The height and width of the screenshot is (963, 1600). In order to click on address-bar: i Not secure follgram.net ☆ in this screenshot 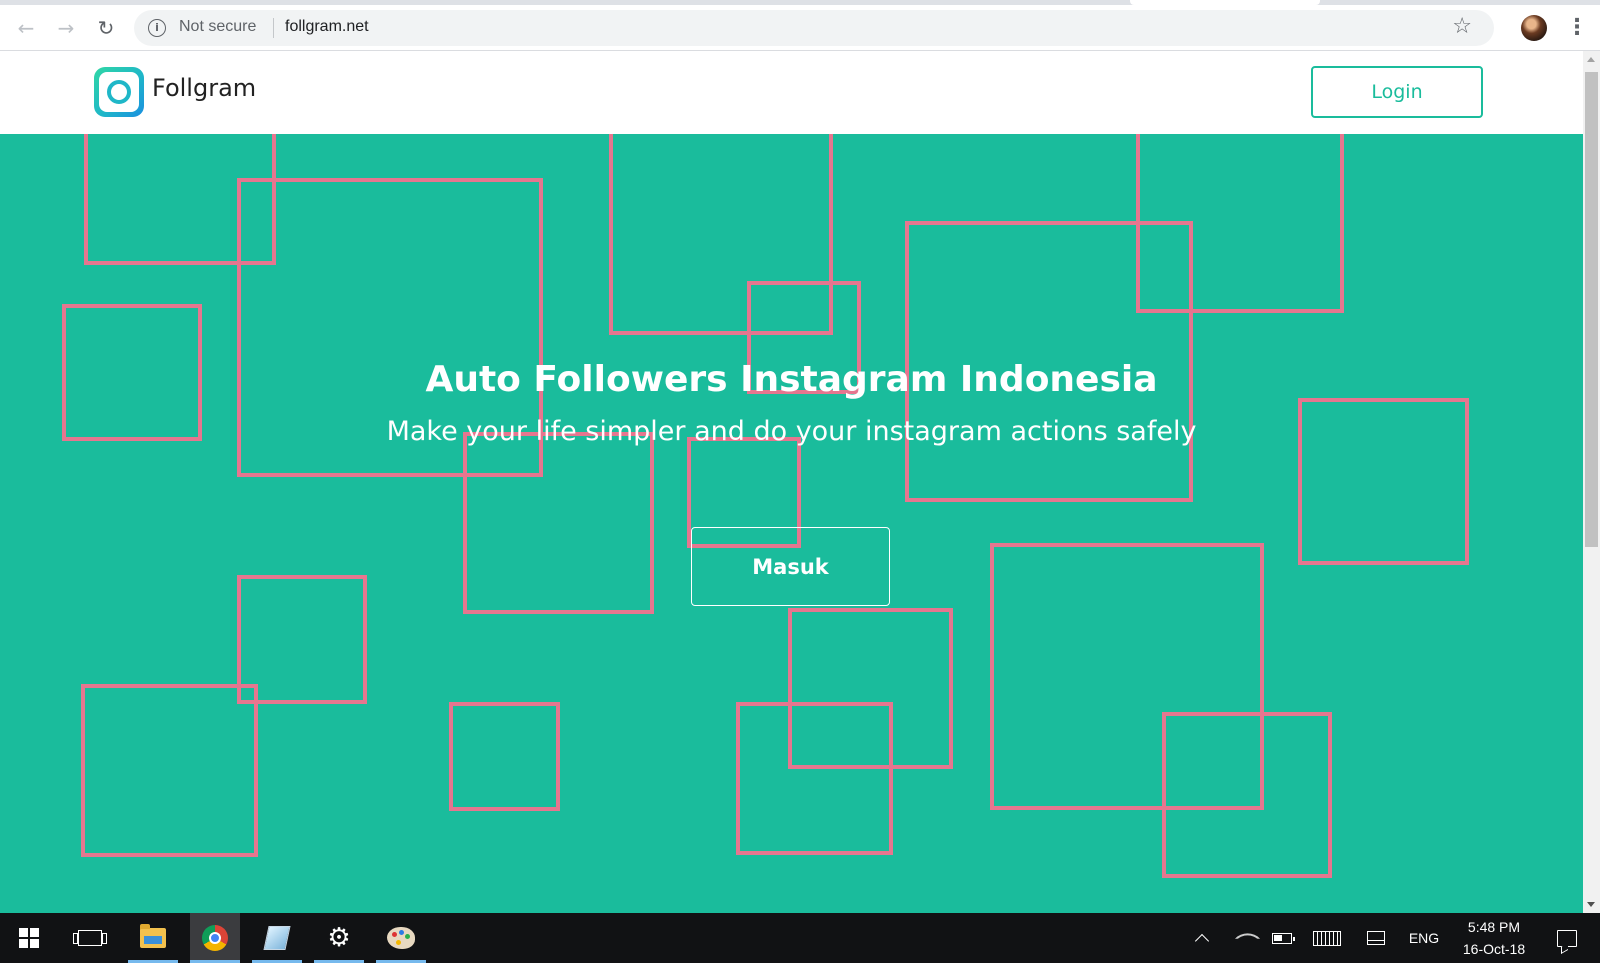, I will do `click(814, 28)`.